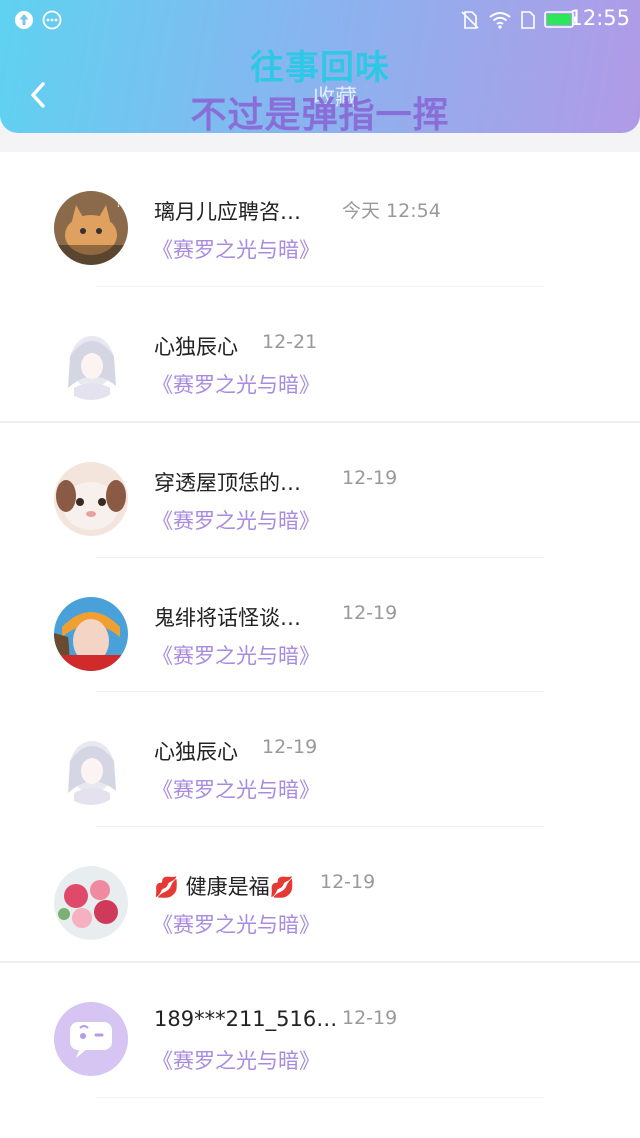  I want to click on flowers-avatar, so click(91, 902).